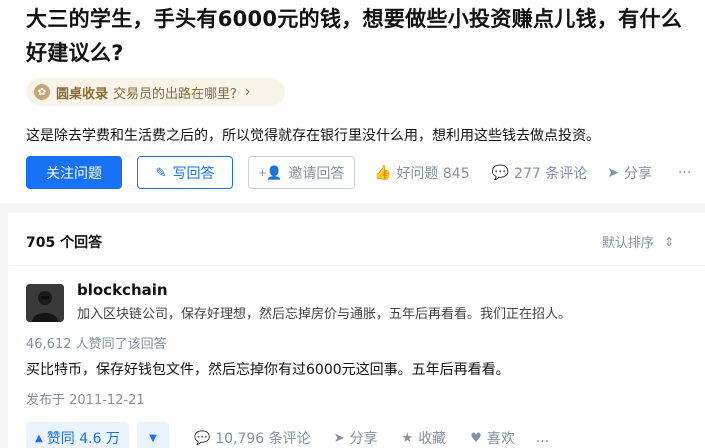 This screenshot has width=705, height=448. I want to click on answer-share-button: ➤ 分享, so click(356, 438).